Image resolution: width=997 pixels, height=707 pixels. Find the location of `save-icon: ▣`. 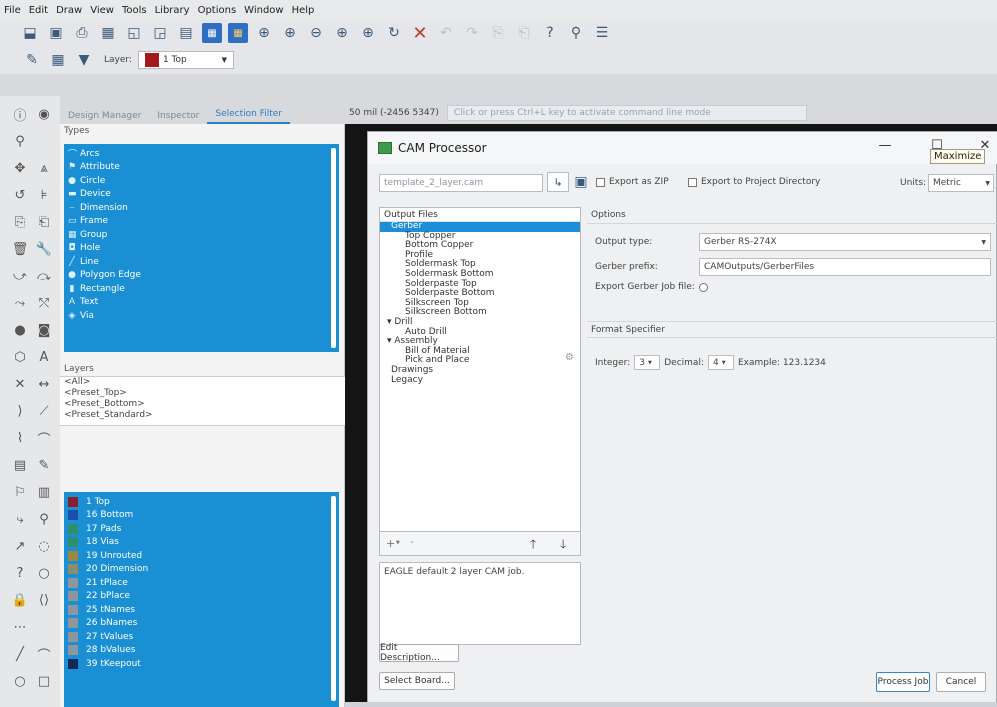

save-icon: ▣ is located at coordinates (56, 33).